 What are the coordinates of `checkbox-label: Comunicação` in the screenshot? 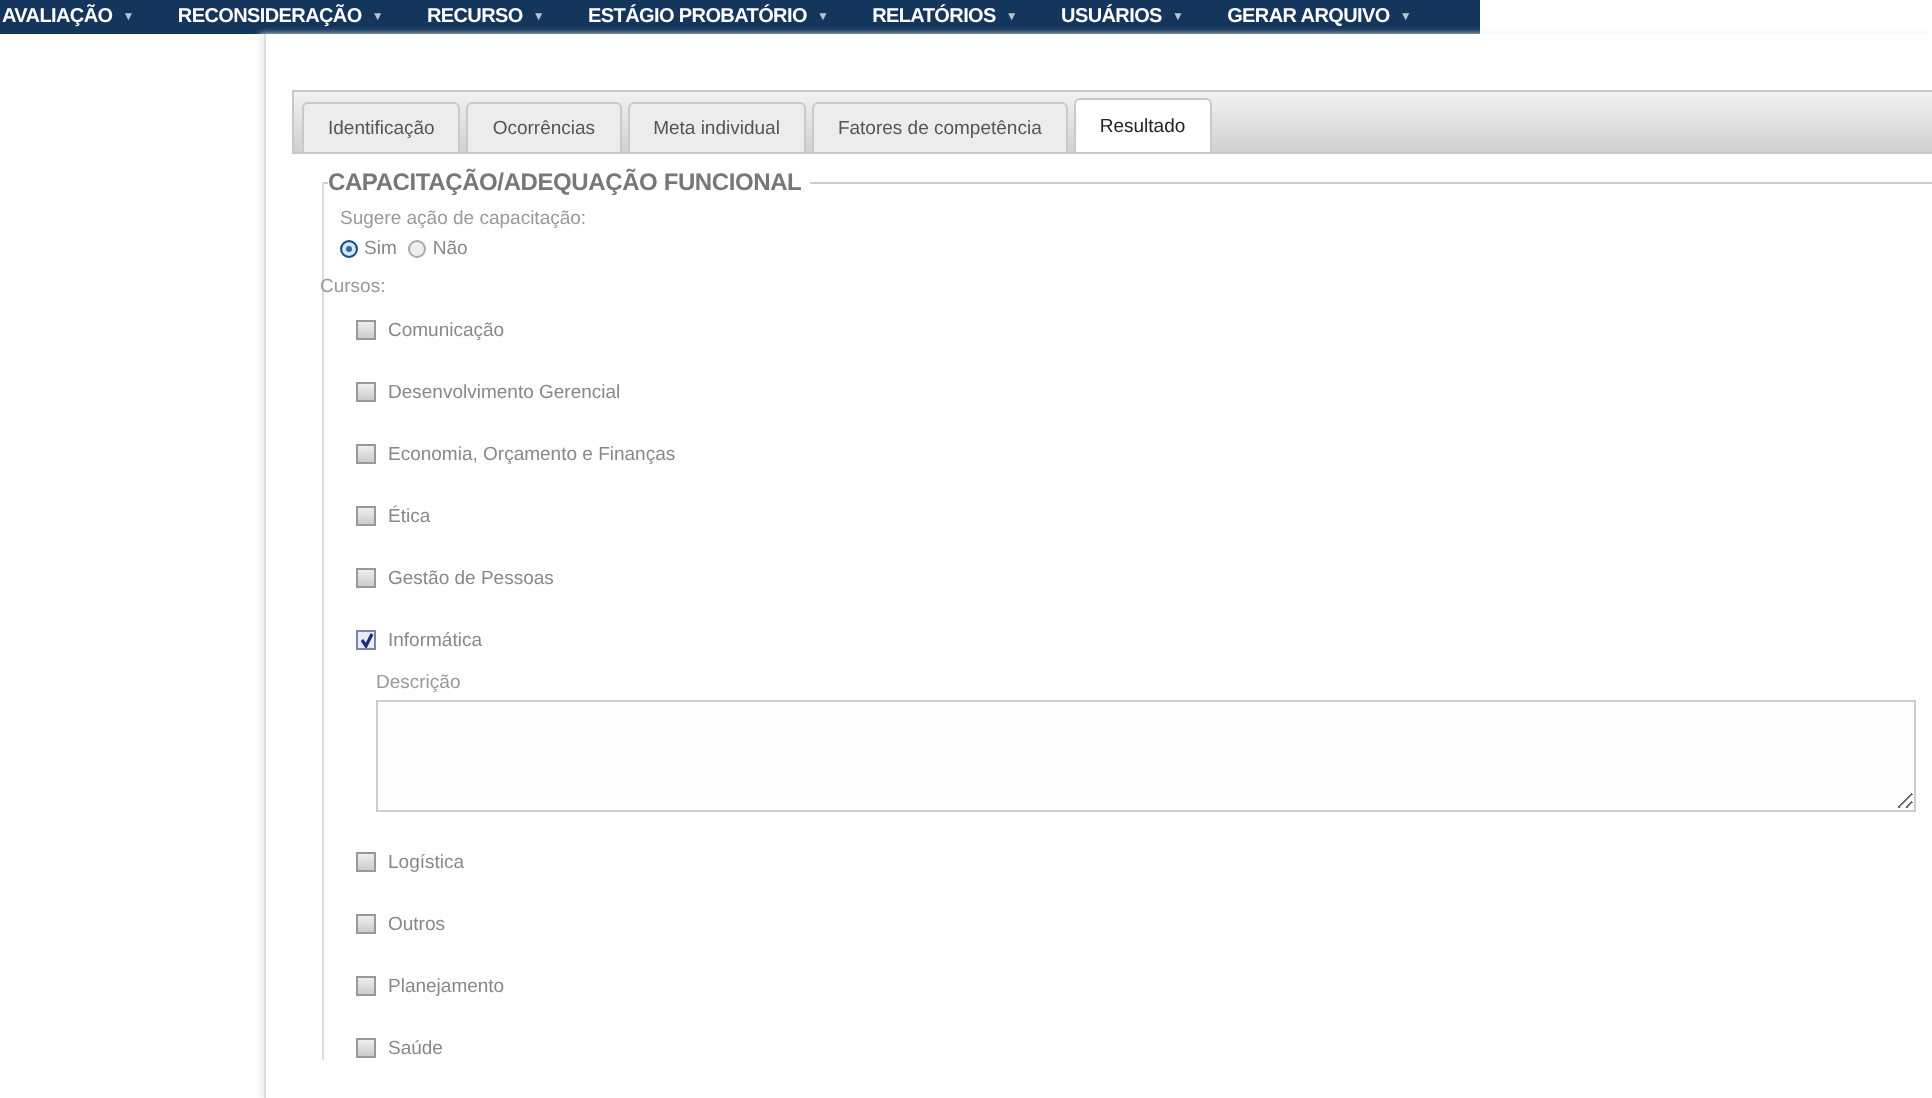 It's located at (446, 330).